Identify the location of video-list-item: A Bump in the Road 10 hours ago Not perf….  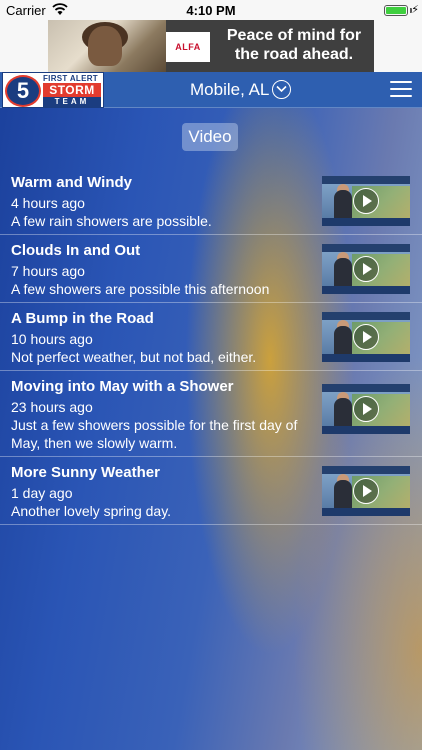
(211, 337).